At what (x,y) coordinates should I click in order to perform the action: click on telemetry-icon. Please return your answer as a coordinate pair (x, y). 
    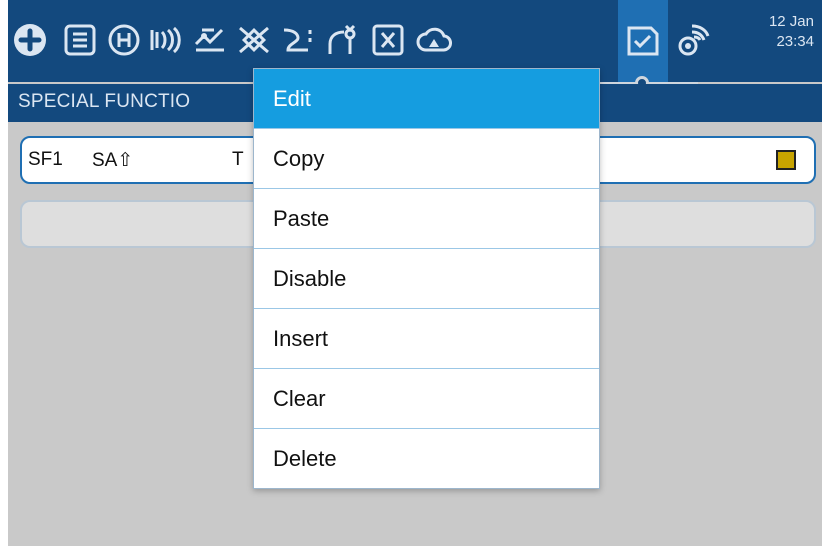
    Looking at the image, I should click on (434, 40).